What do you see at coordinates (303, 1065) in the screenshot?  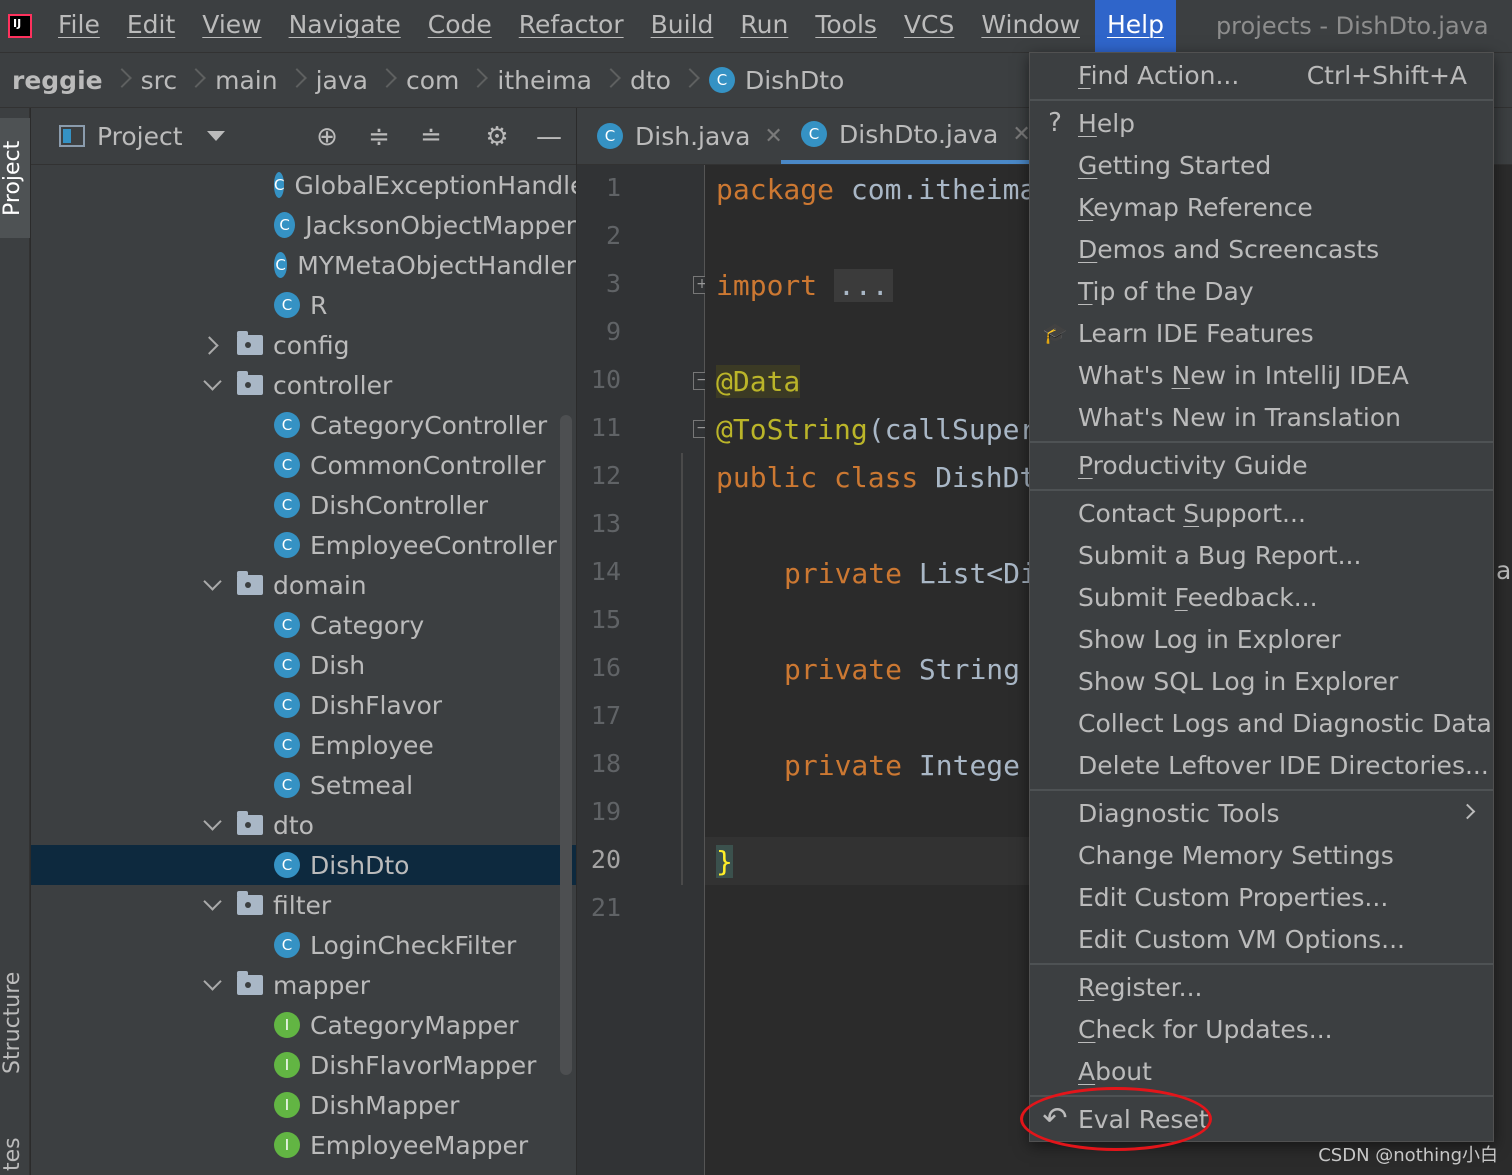 I see `tree-file-dishflavormapper: I DishFlavorMapper` at bounding box center [303, 1065].